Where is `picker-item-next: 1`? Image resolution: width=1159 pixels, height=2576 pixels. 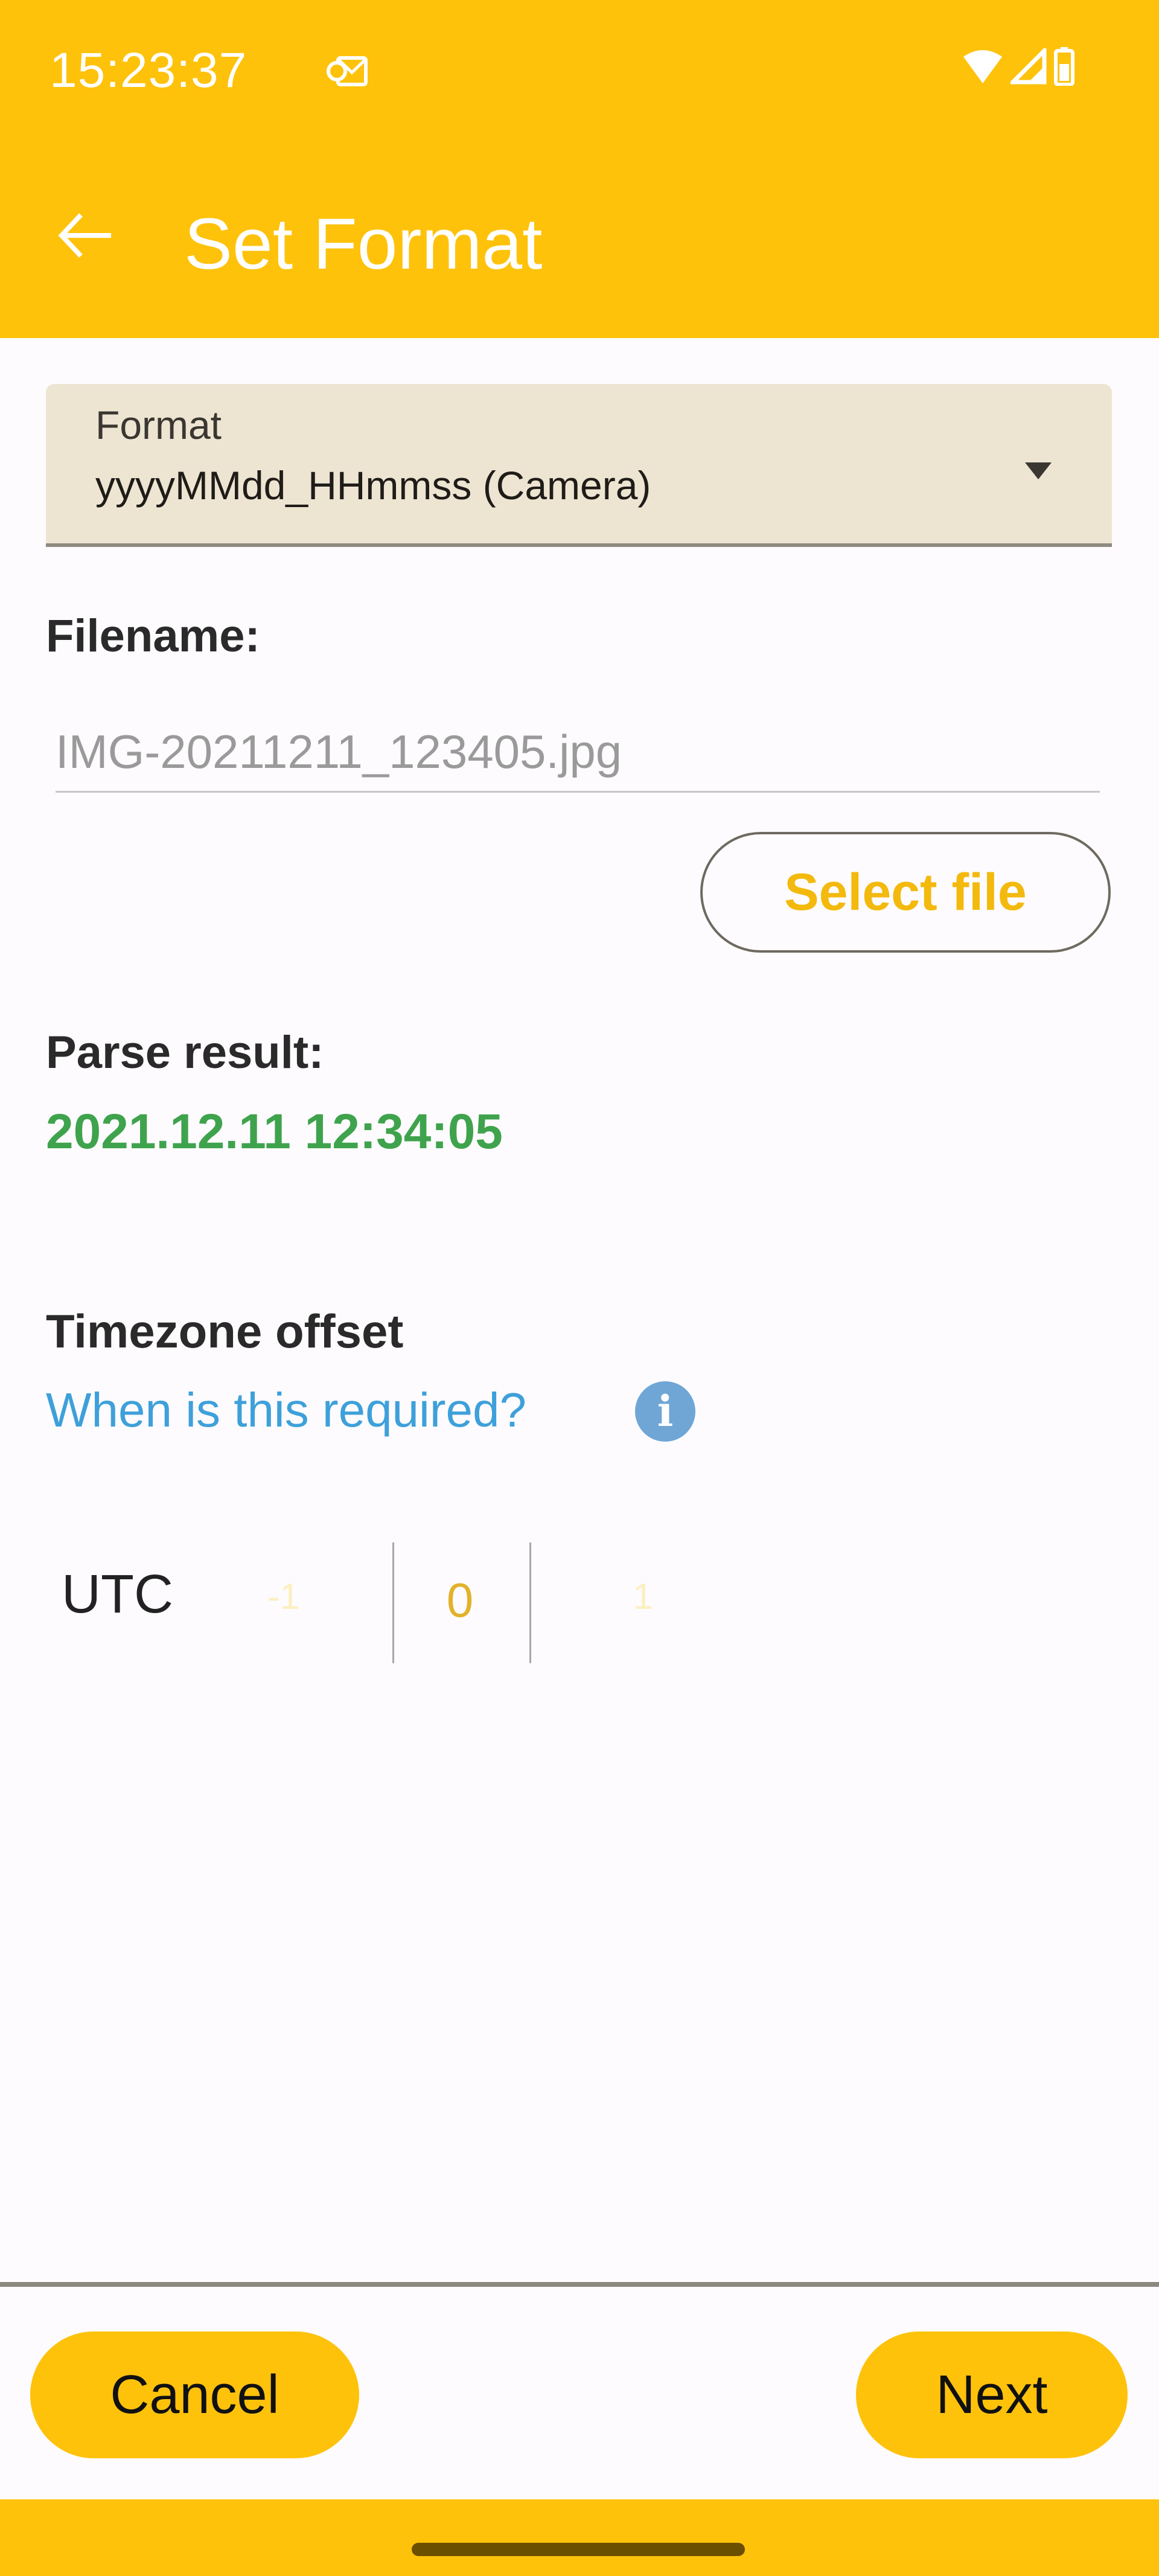 picker-item-next: 1 is located at coordinates (643, 1597).